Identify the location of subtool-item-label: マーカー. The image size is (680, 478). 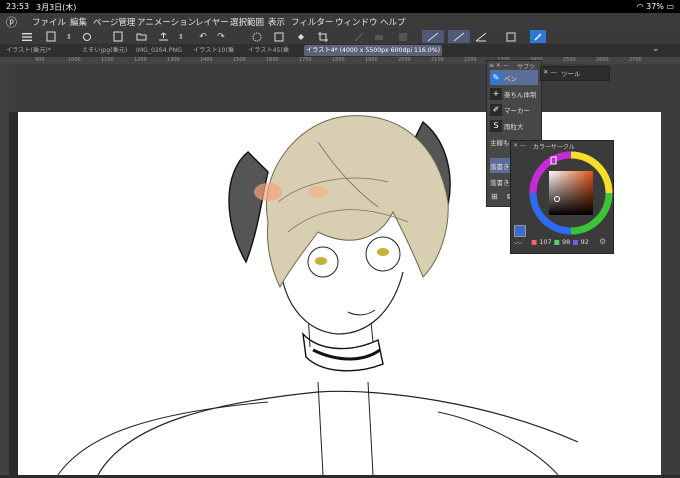
(517, 110).